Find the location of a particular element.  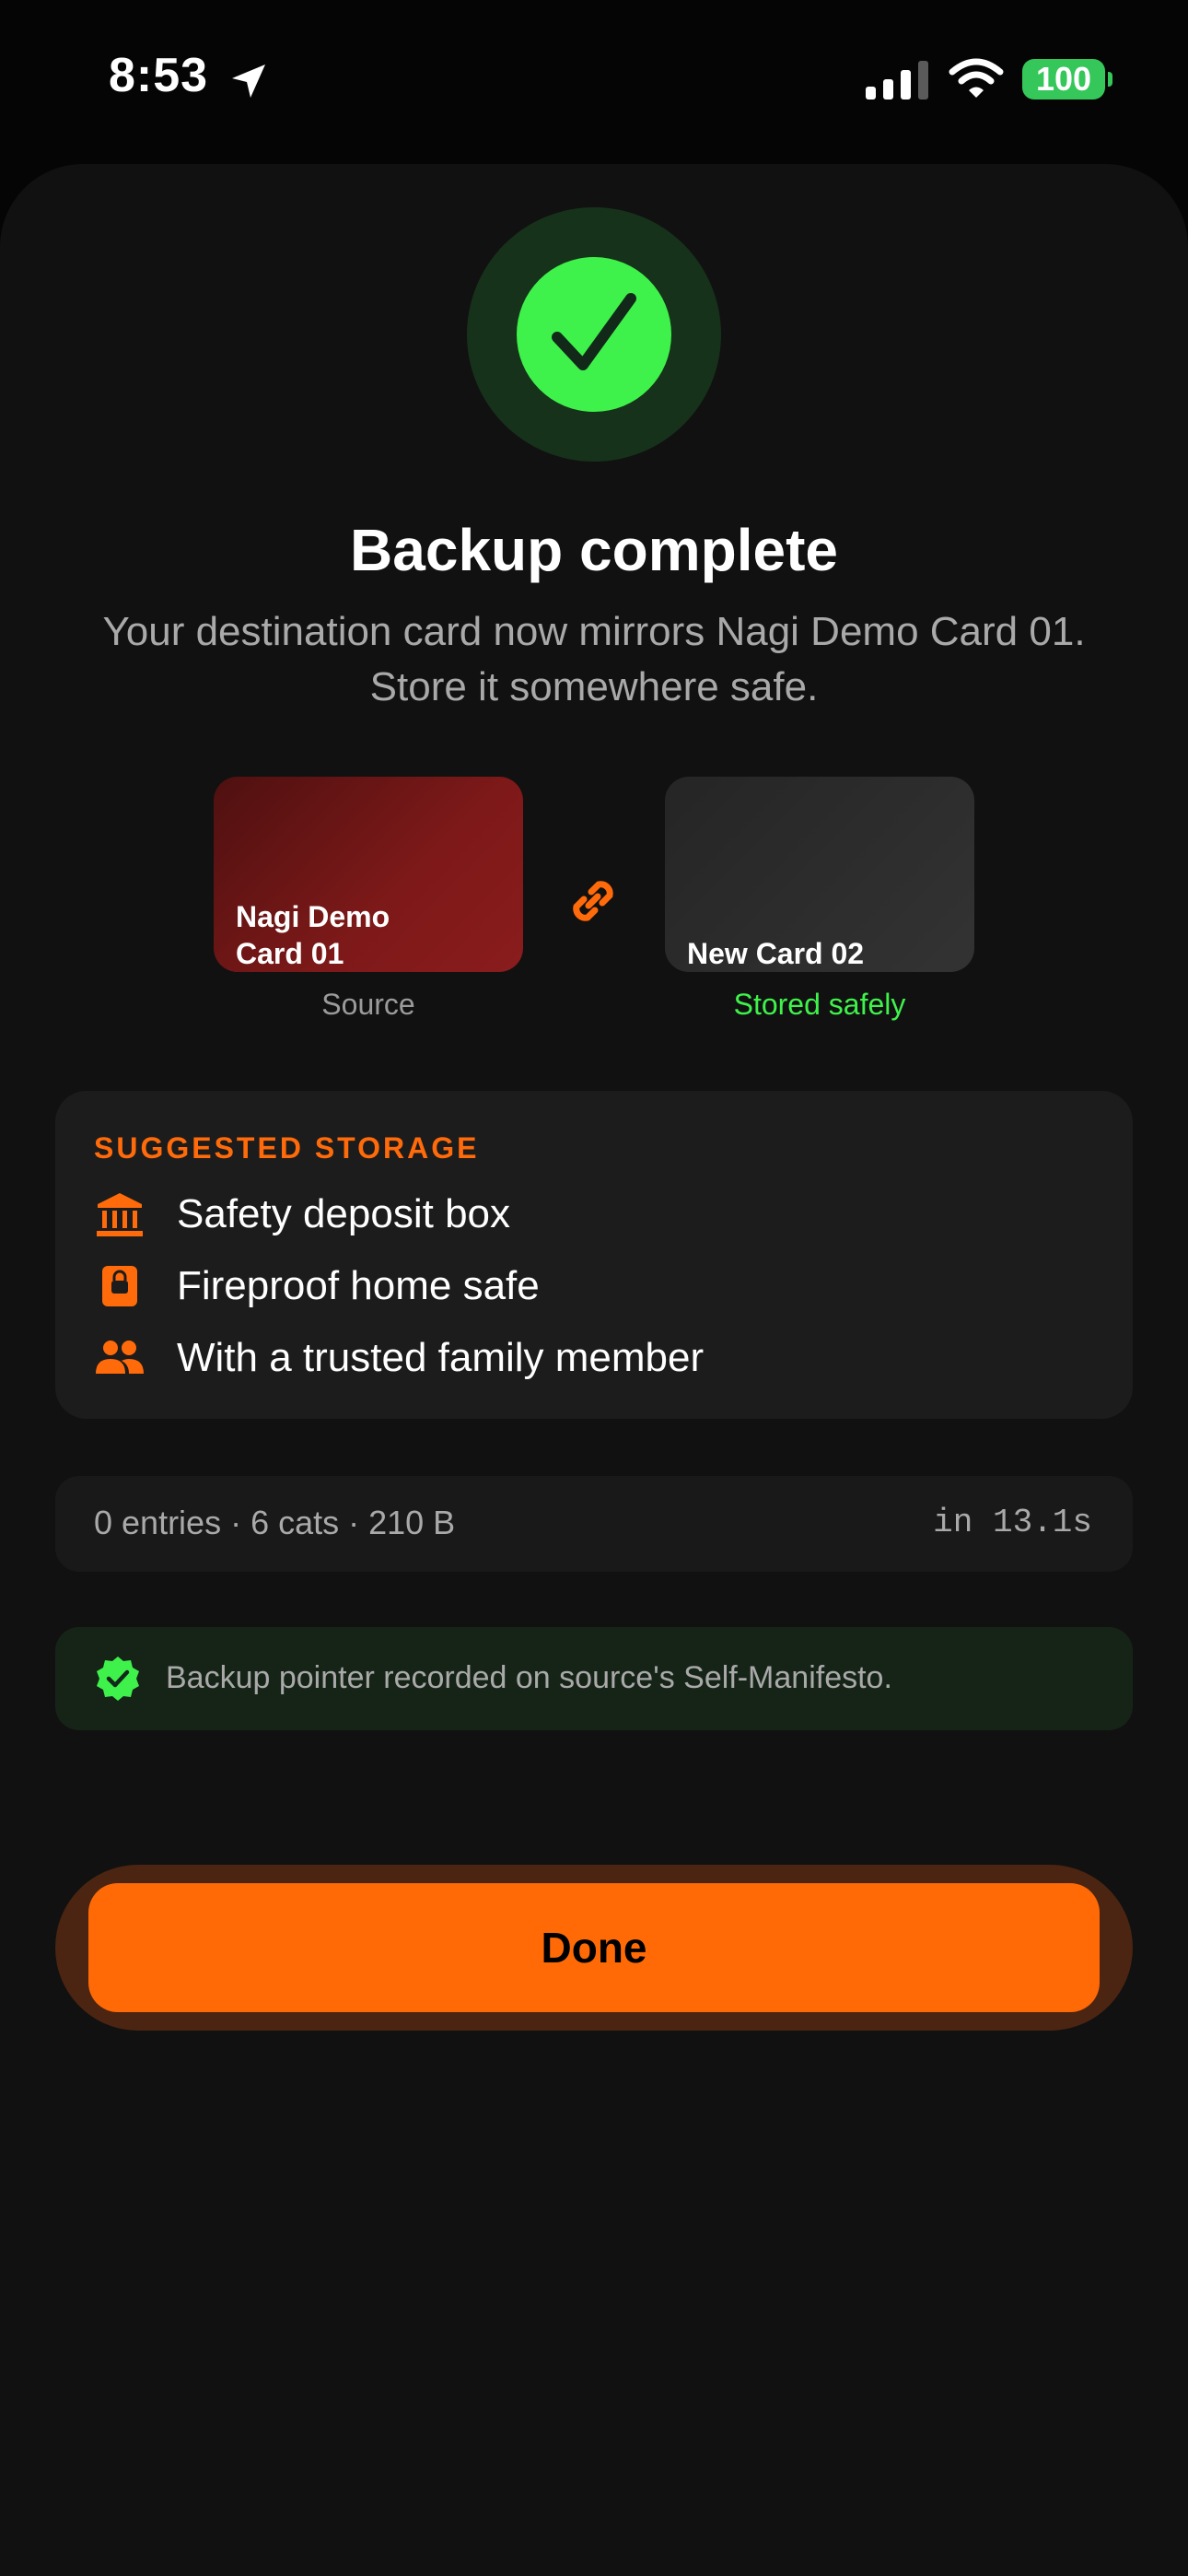

destination-card-name: New Card 02 is located at coordinates (776, 953).